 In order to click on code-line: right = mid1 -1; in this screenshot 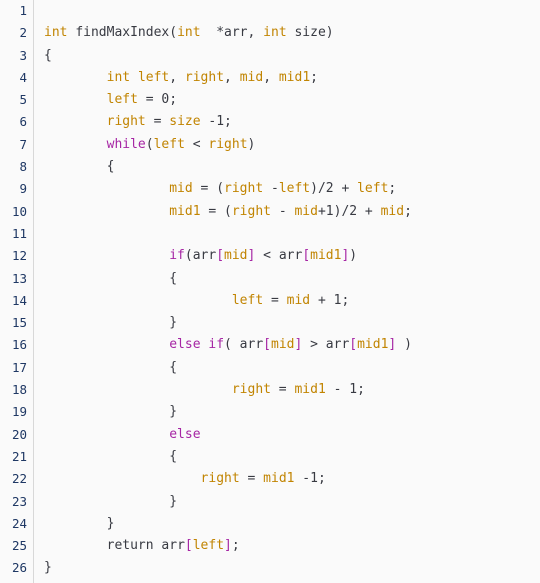, I will do `click(292, 479)`.